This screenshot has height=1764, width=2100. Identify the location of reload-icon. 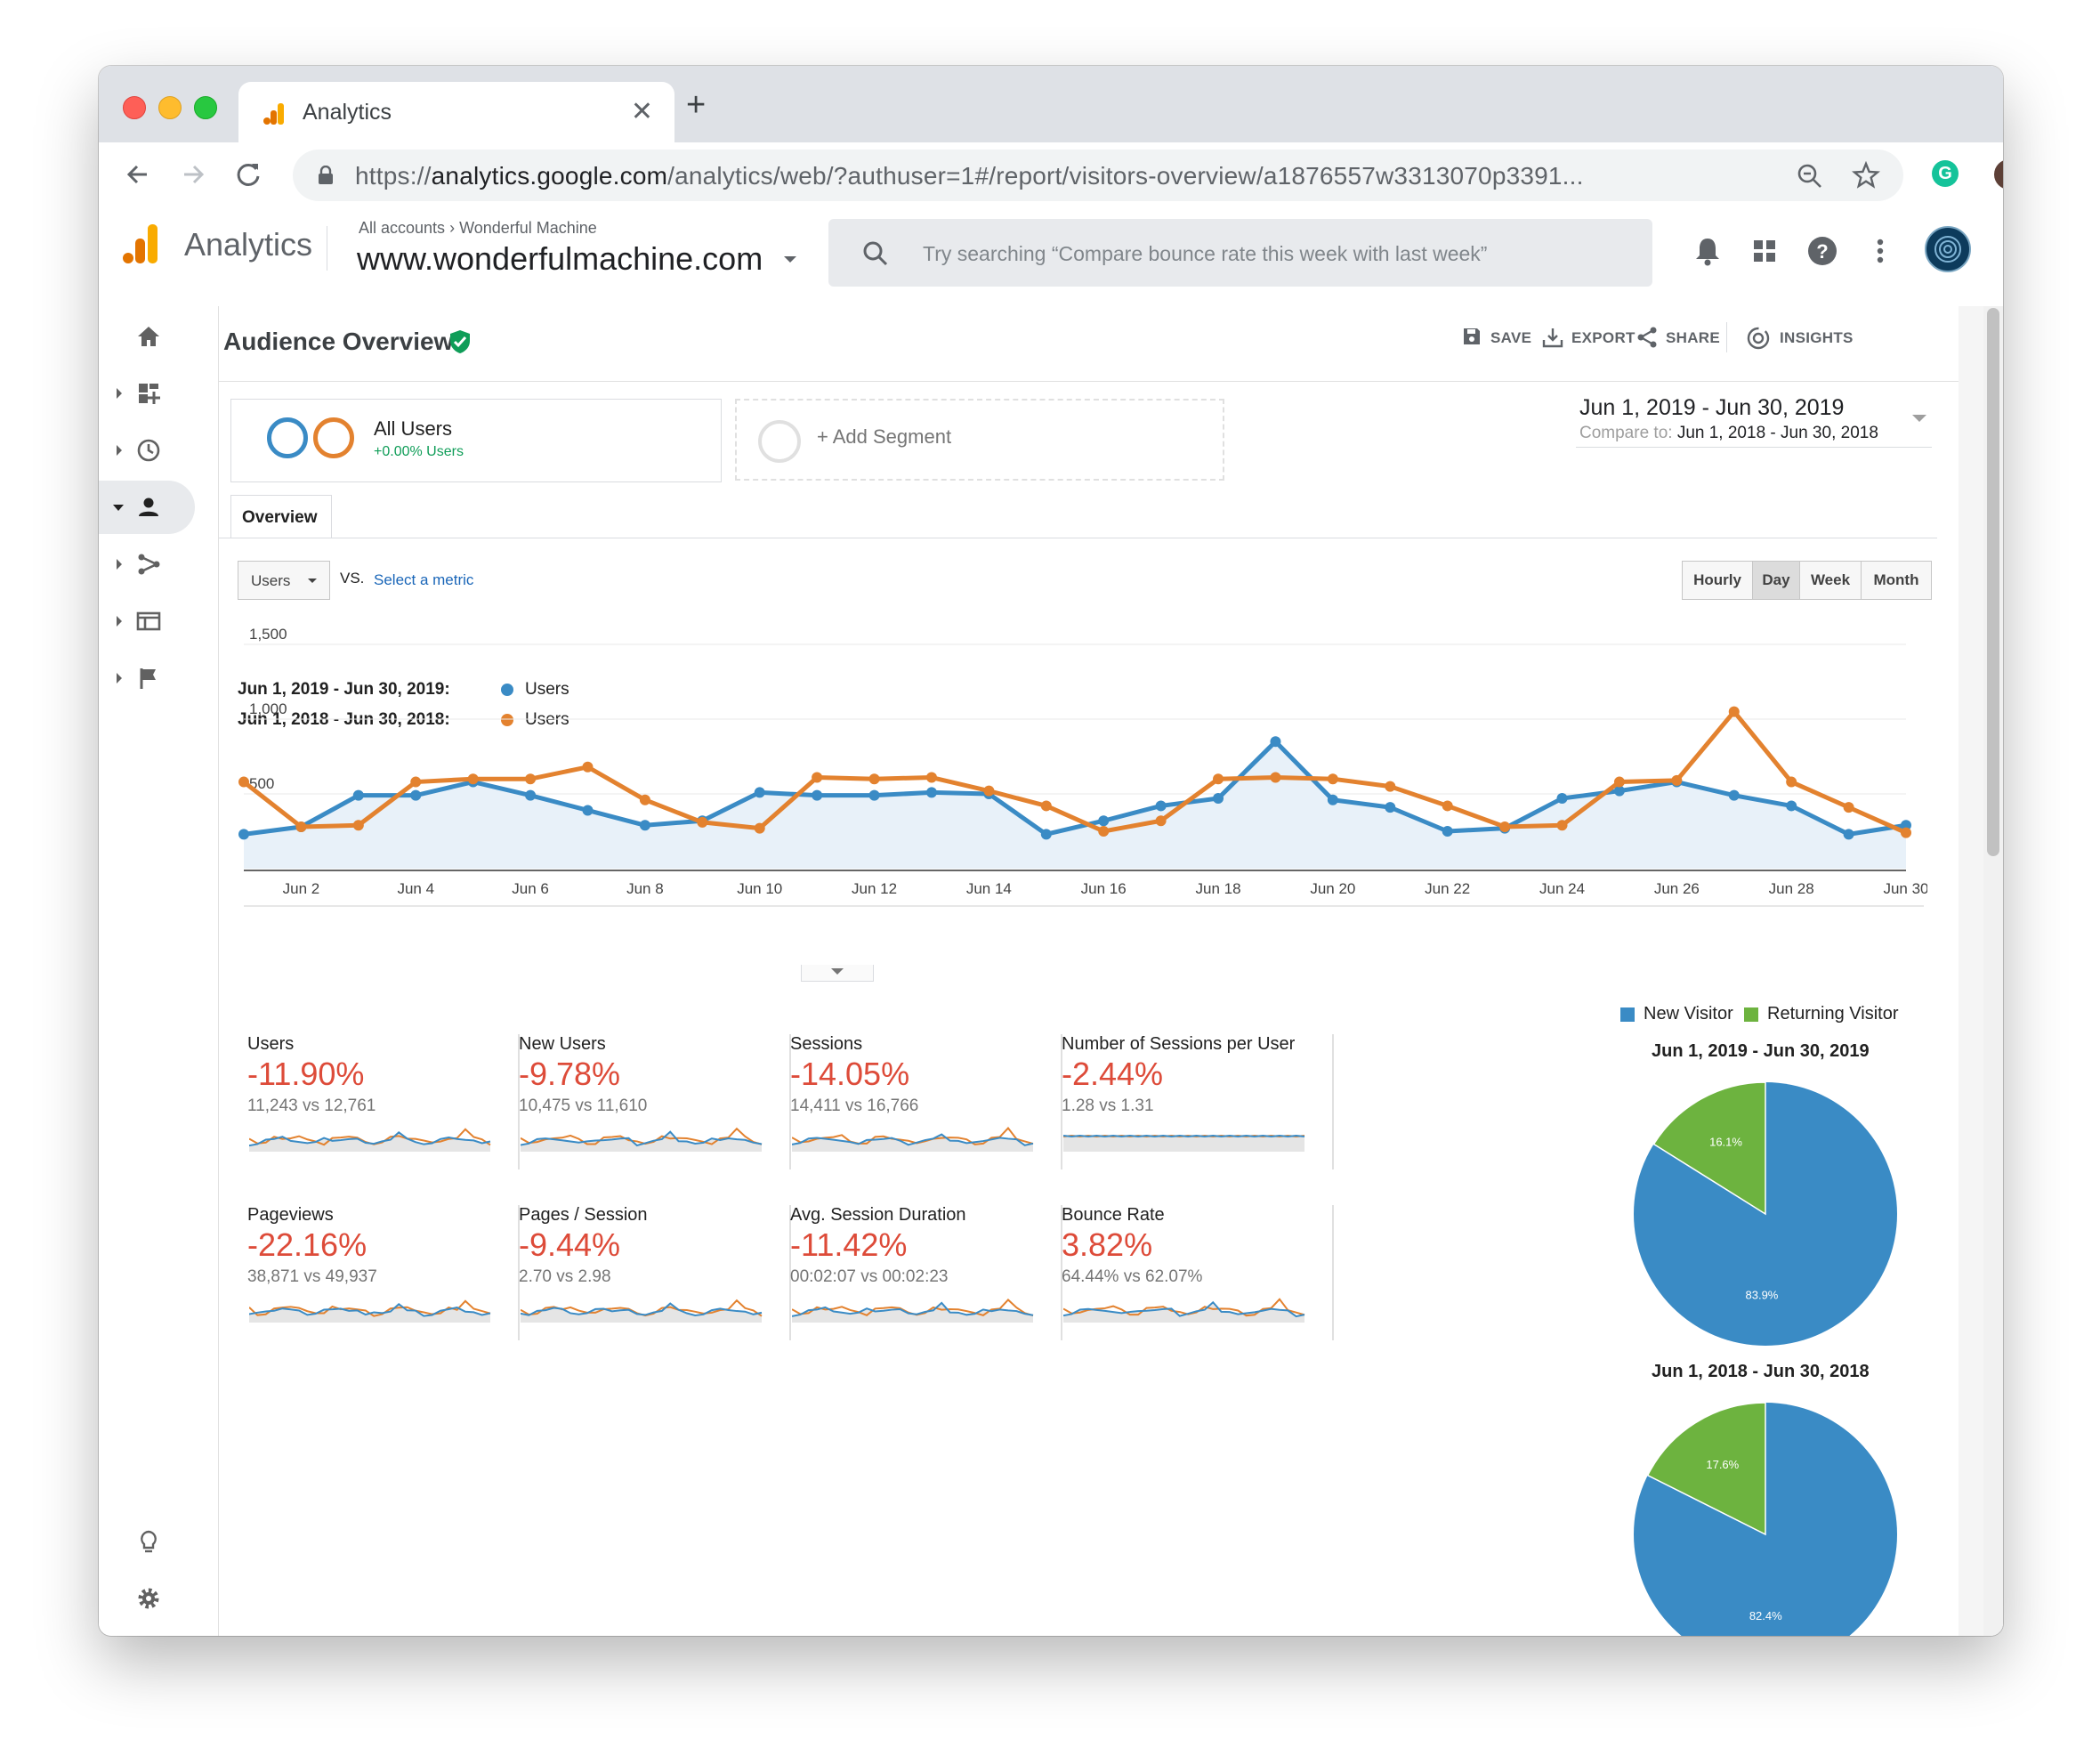
(248, 174).